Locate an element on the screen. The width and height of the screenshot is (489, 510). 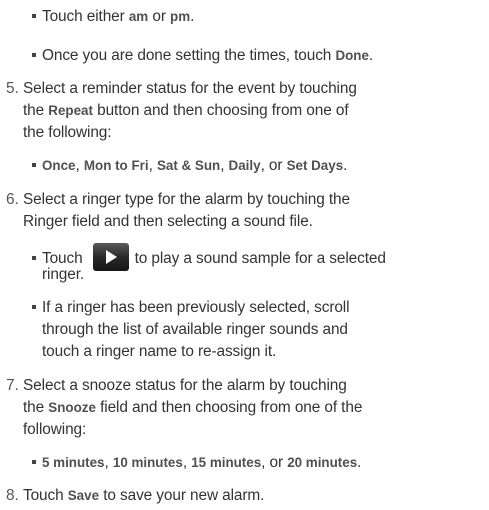
bullet-play-sample-cont: ringer. is located at coordinates (63, 275).